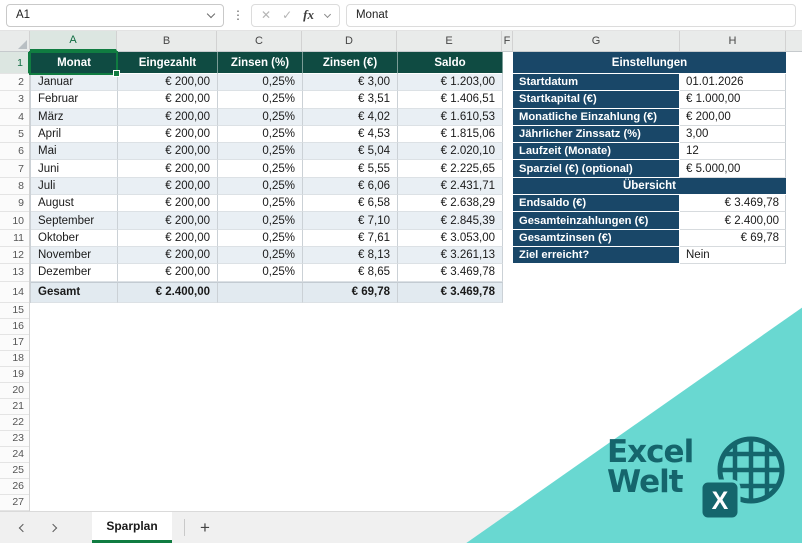 Image resolution: width=802 pixels, height=543 pixels. Describe the element at coordinates (14, 391) in the screenshot. I see `row-header-20: 20` at that location.